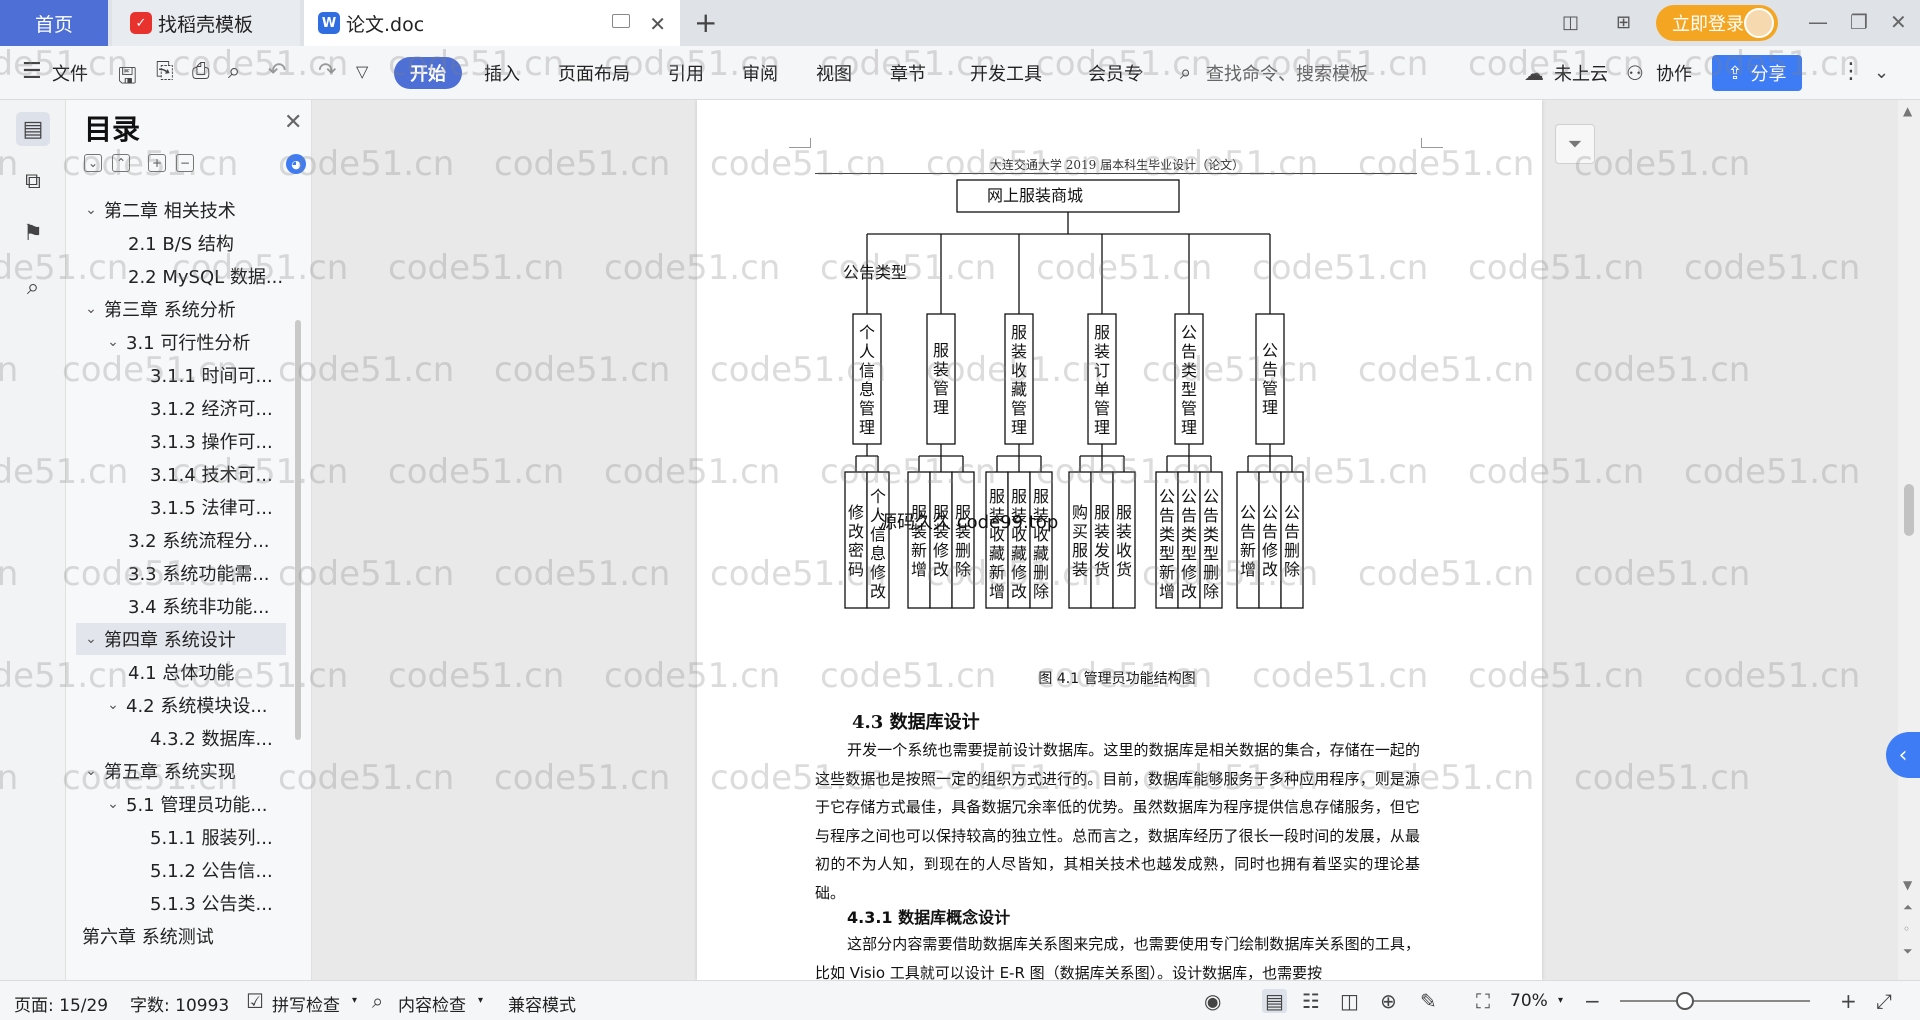 The height and width of the screenshot is (1020, 1920). I want to click on print-preview-icon: ⌕, so click(234, 71).